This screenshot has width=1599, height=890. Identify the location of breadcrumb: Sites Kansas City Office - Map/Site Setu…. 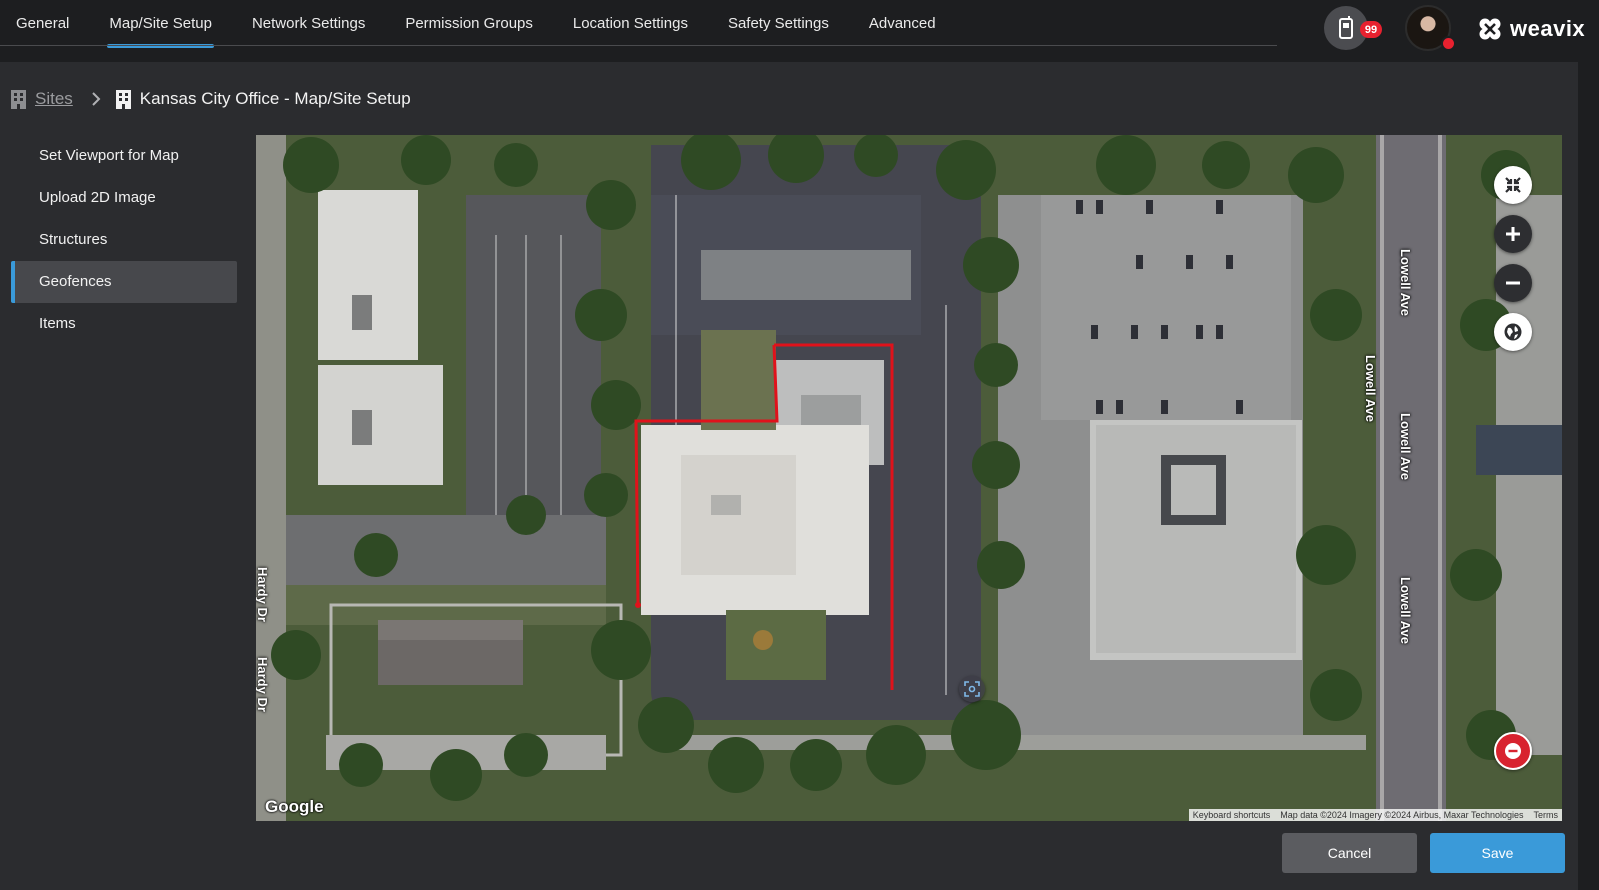
(210, 99).